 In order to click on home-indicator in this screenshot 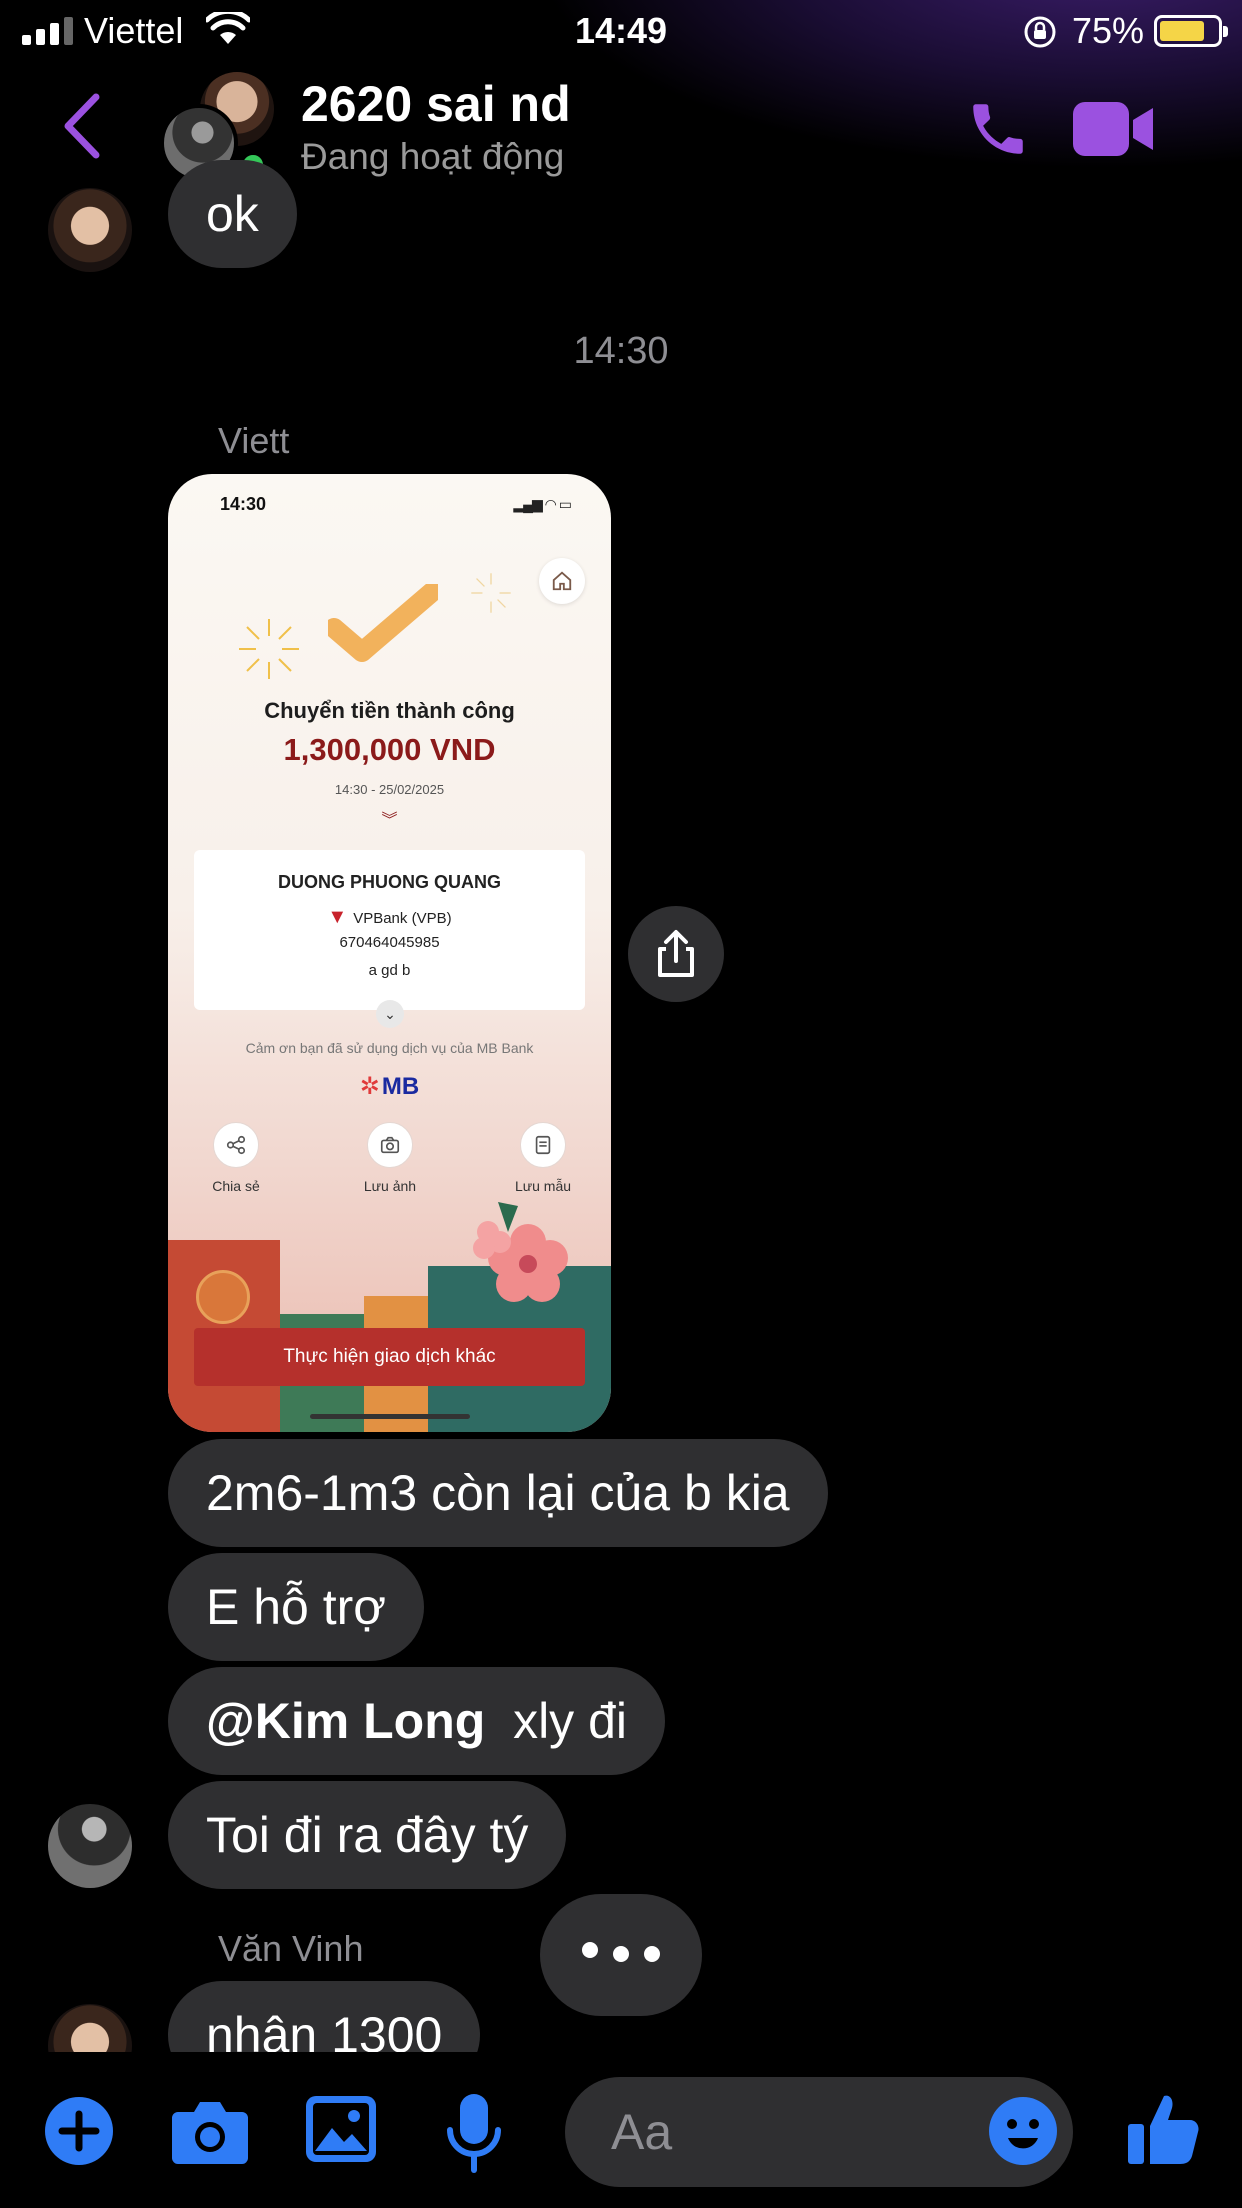, I will do `click(390, 1416)`.